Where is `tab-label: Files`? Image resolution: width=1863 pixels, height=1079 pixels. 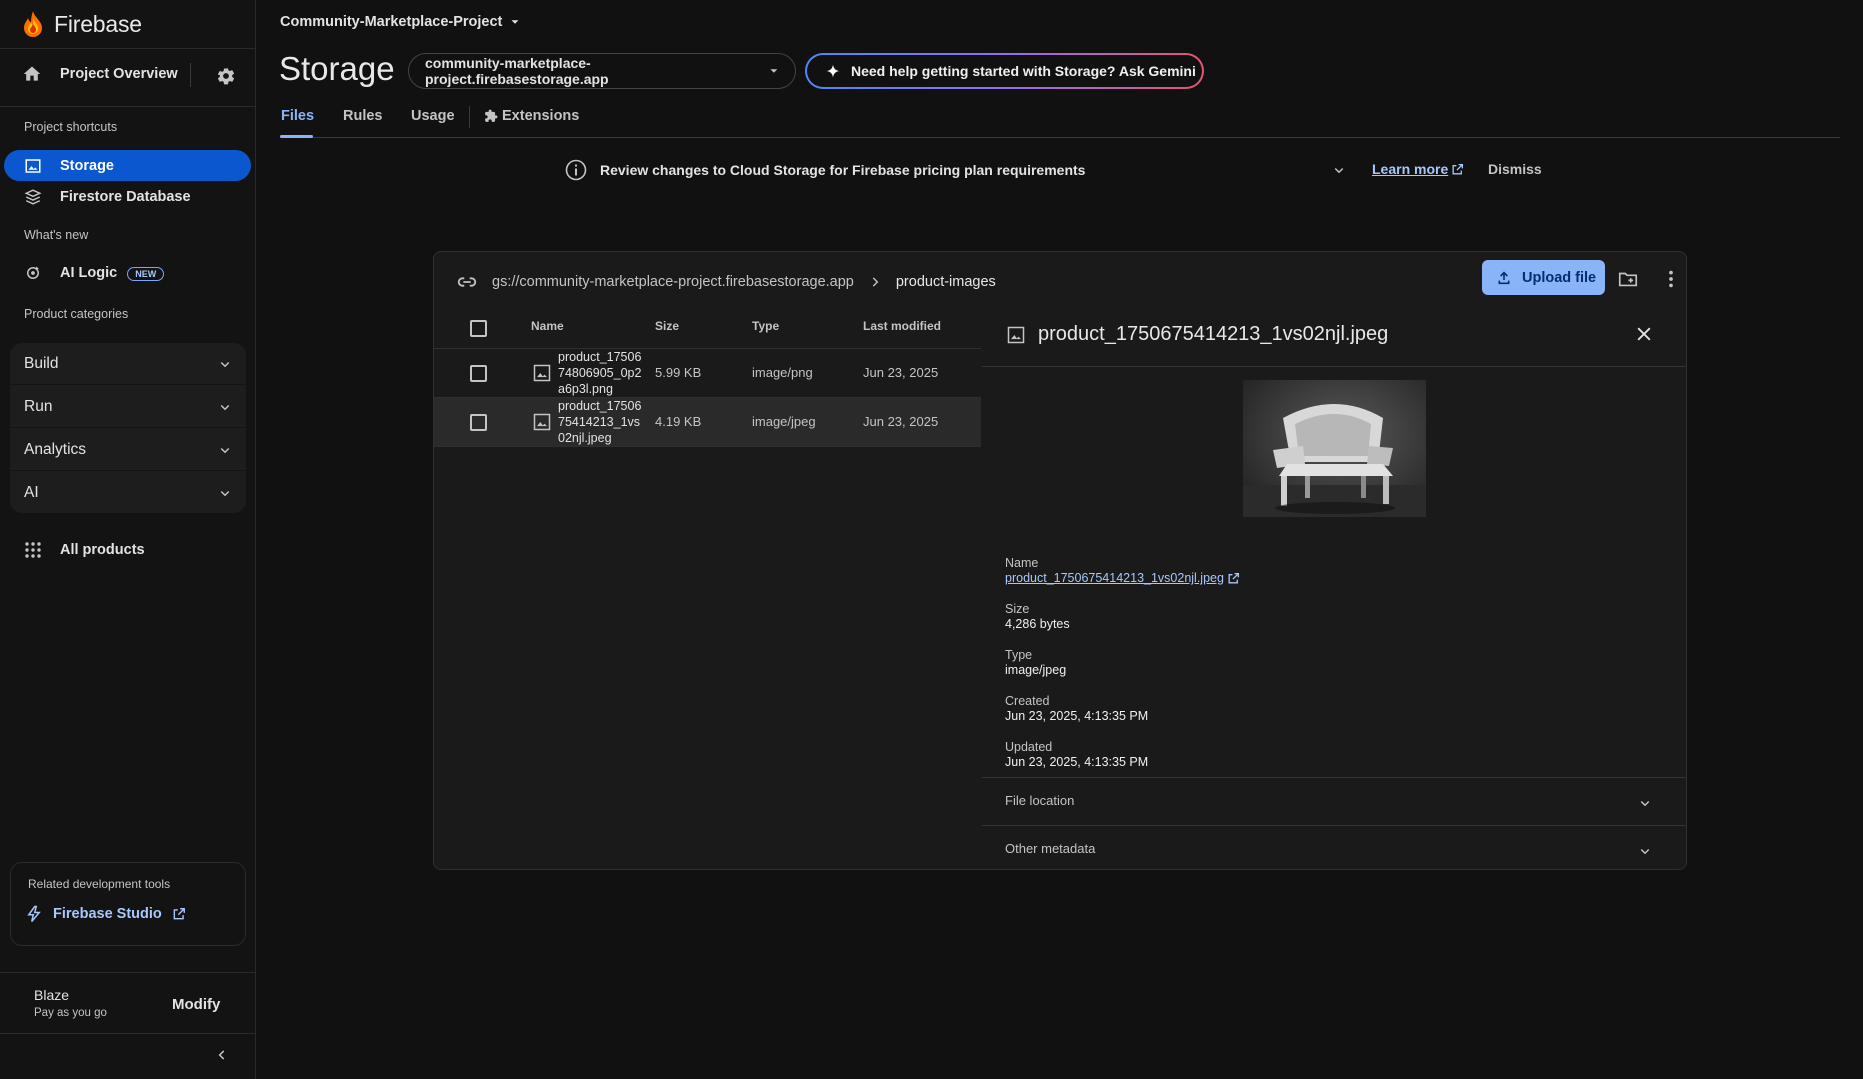
tab-label: Files is located at coordinates (298, 116).